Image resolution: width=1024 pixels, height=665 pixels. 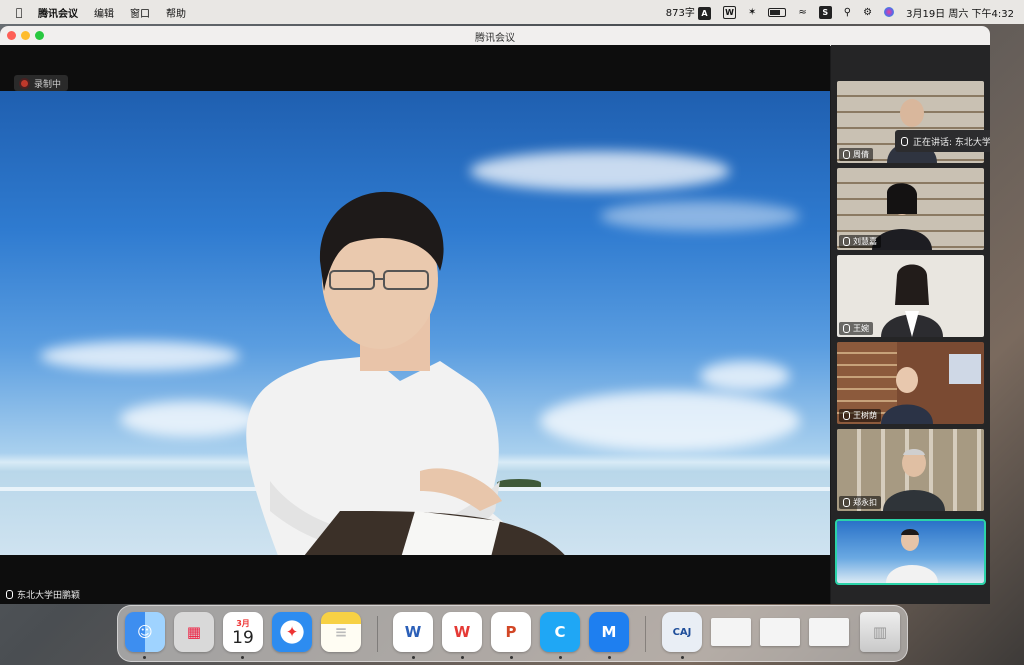 I want to click on notes-icon: ≡, so click(x=341, y=632).